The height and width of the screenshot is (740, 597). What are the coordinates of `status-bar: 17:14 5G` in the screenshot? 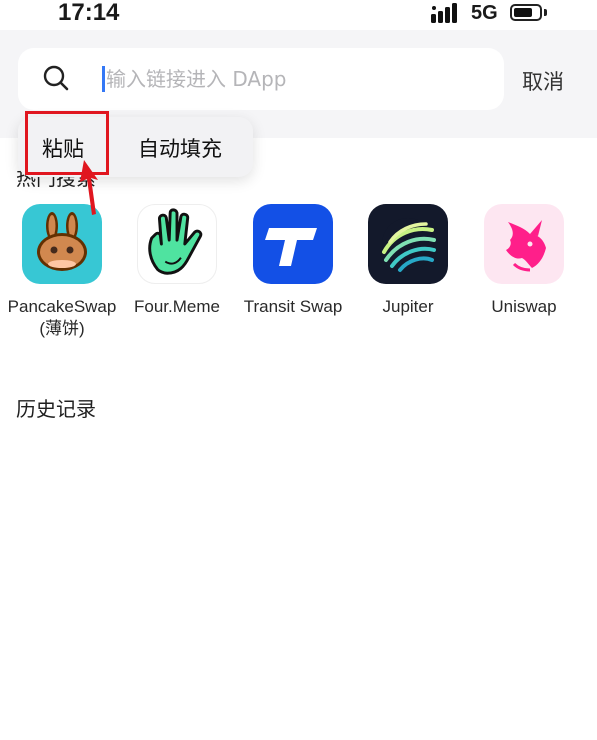 It's located at (298, 15).